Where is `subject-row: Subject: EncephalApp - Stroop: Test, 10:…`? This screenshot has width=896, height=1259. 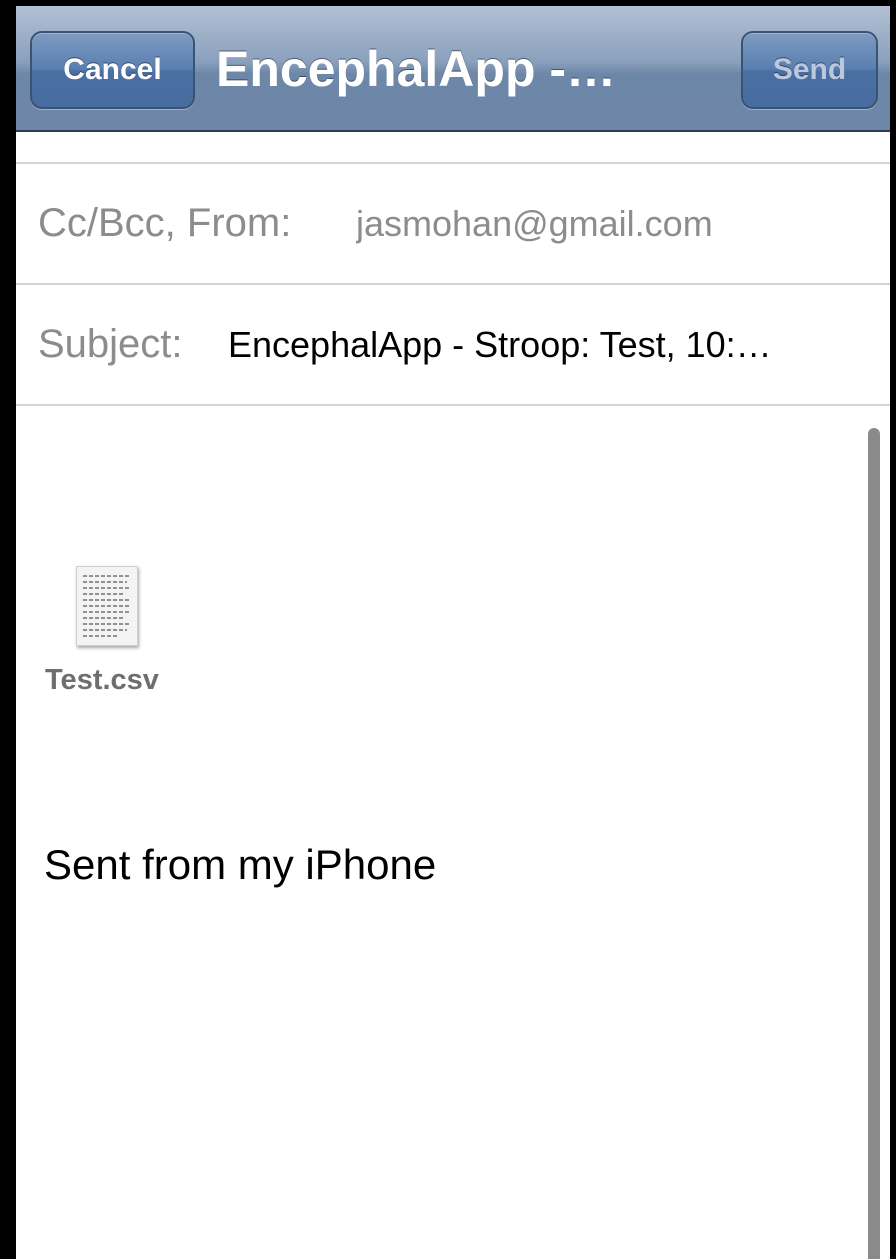
subject-row: Subject: EncephalApp - Stroop: Test, 10:… is located at coordinates (453, 345).